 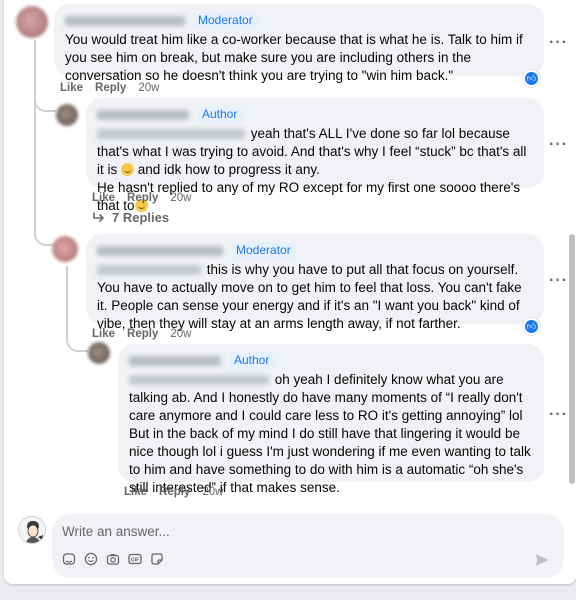 I want to click on send-icon, so click(x=542, y=560).